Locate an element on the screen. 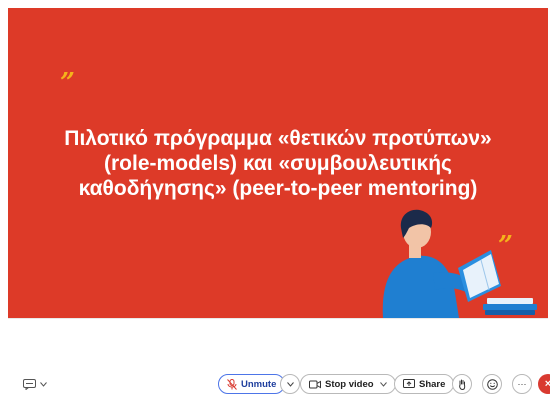 Image resolution: width=550 pixels, height=396 pixels. person-reading-illustration is located at coordinates (459, 263).